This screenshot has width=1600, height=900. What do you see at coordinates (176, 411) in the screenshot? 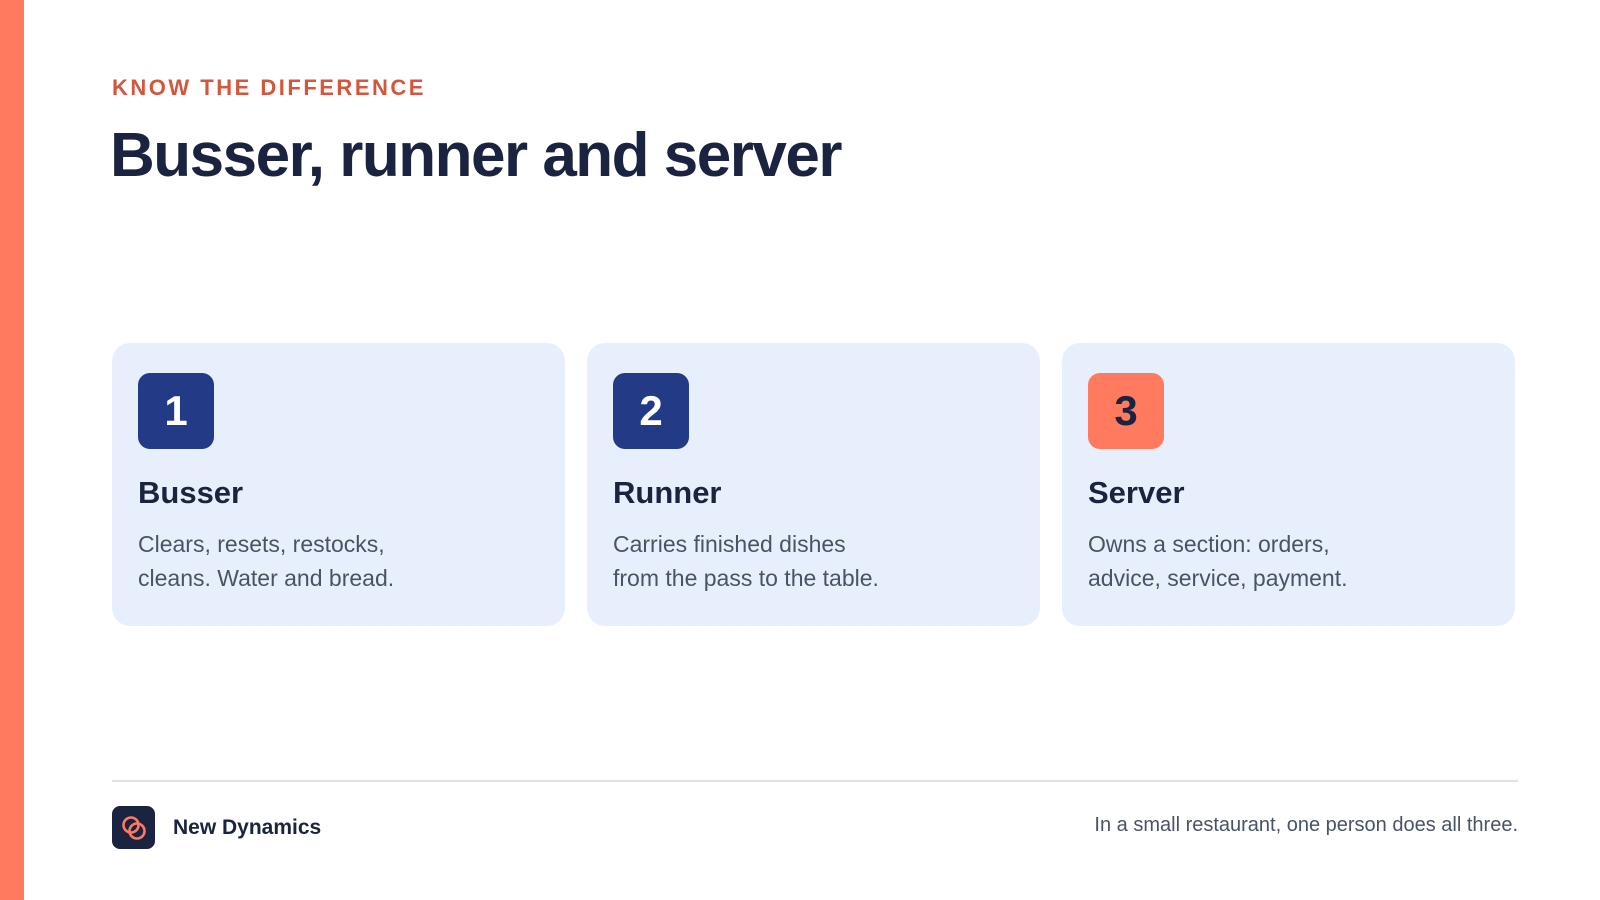
I see `number-badge: 1` at bounding box center [176, 411].